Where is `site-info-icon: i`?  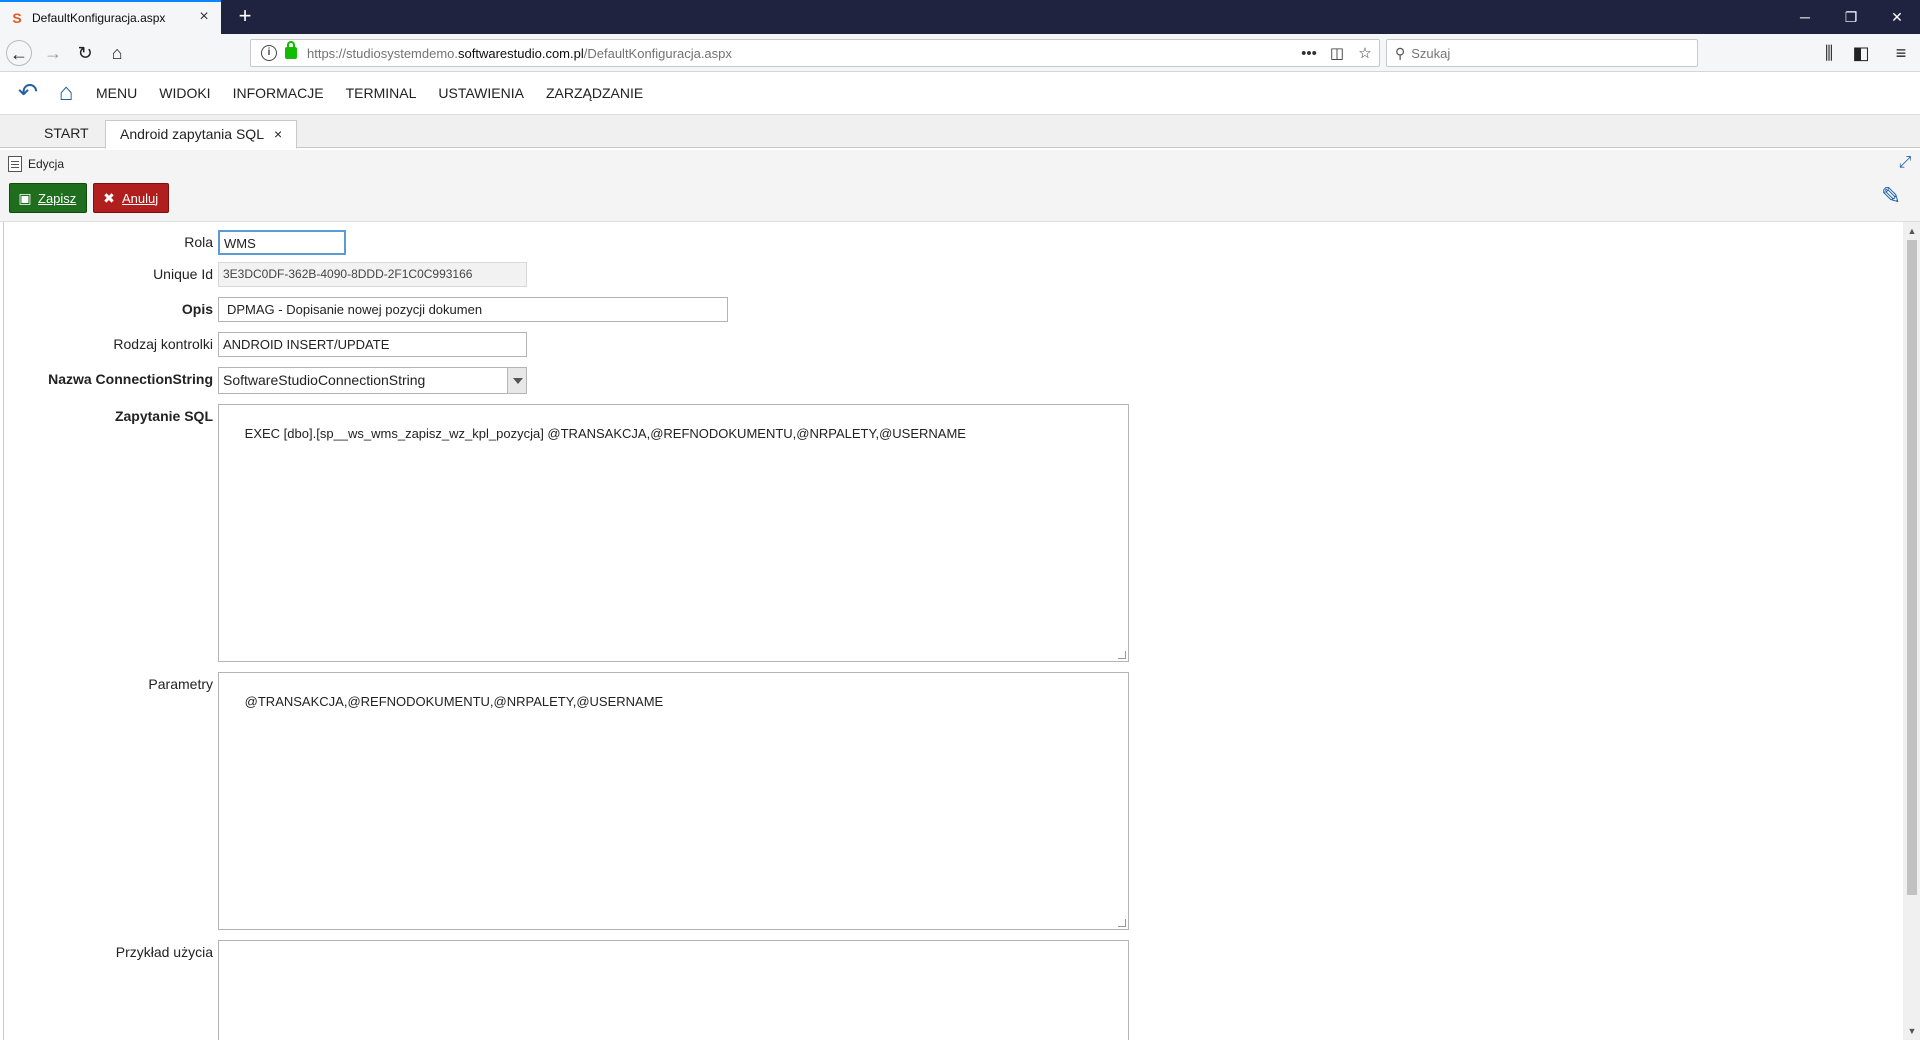
site-info-icon: i is located at coordinates (269, 53).